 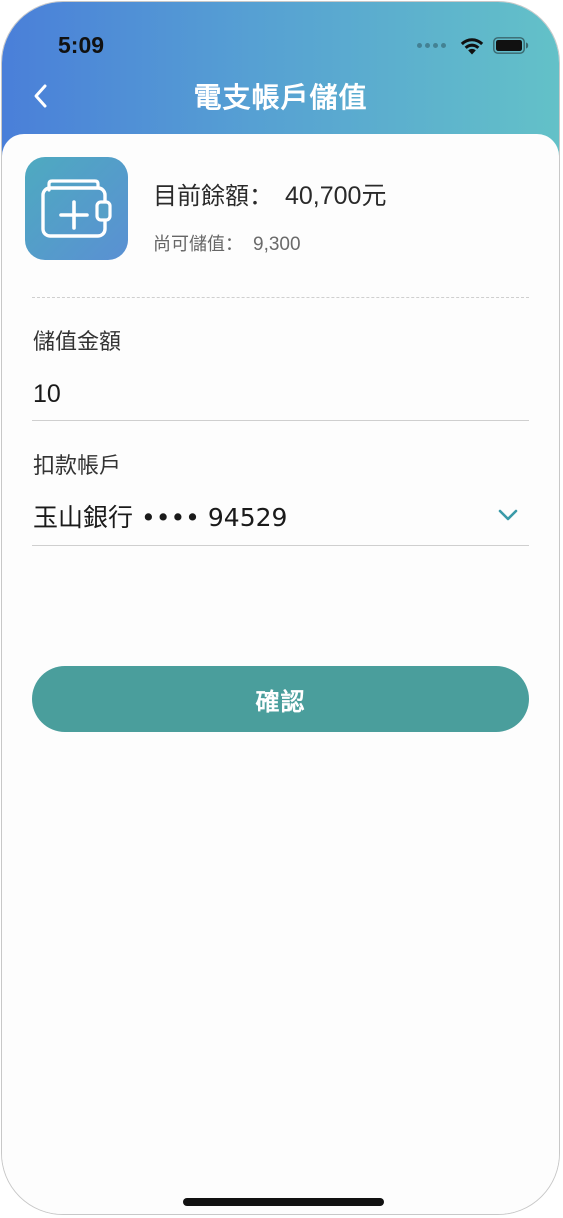 What do you see at coordinates (280, 297) in the screenshot?
I see `summary-divider` at bounding box center [280, 297].